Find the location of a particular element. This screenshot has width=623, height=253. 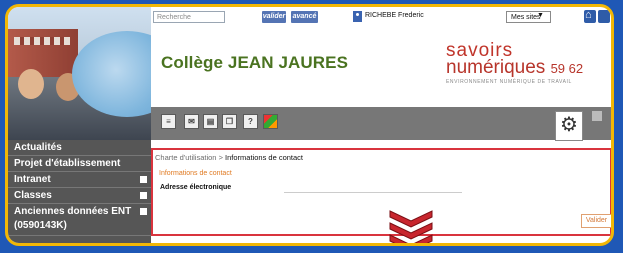

sidebar-item-actualites: Actualités is located at coordinates (79, 148).